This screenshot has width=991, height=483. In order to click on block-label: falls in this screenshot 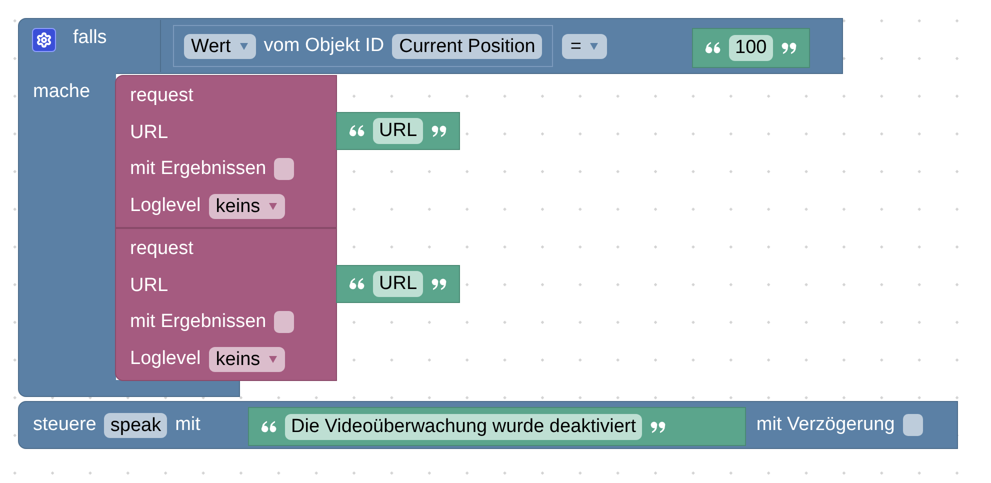, I will do `click(90, 38)`.